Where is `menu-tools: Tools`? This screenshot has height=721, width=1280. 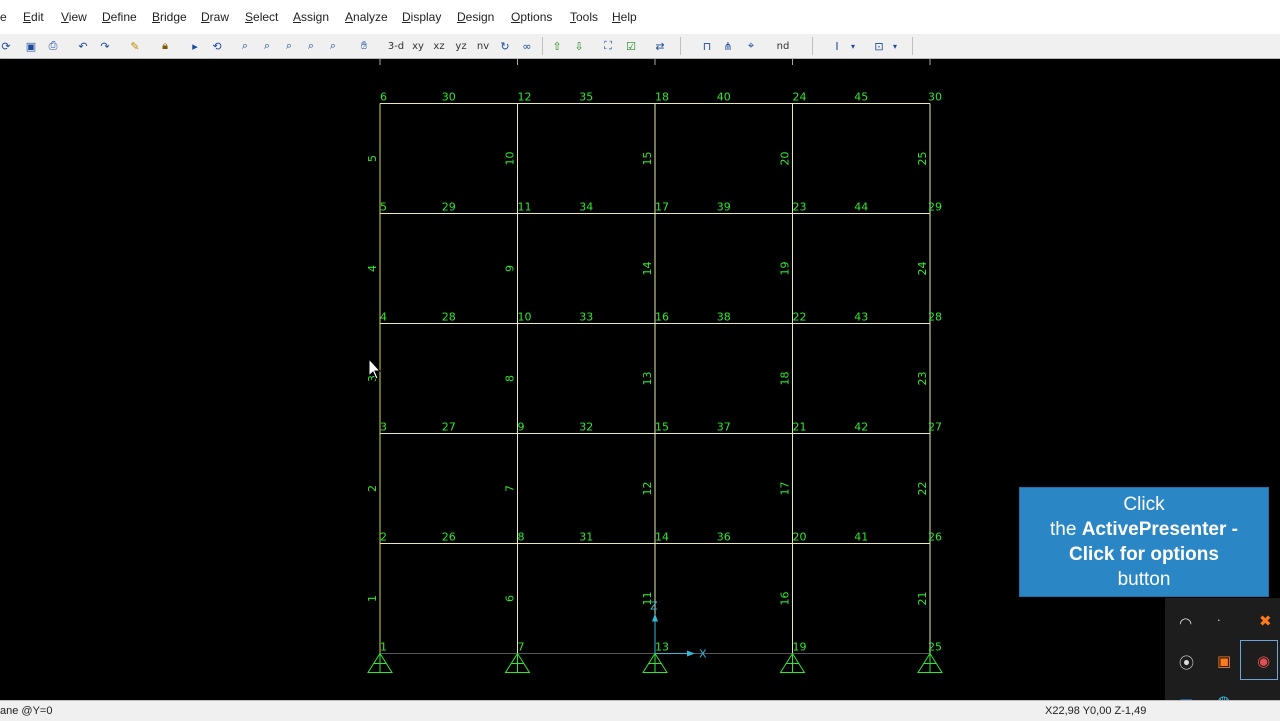
menu-tools: Tools is located at coordinates (584, 17).